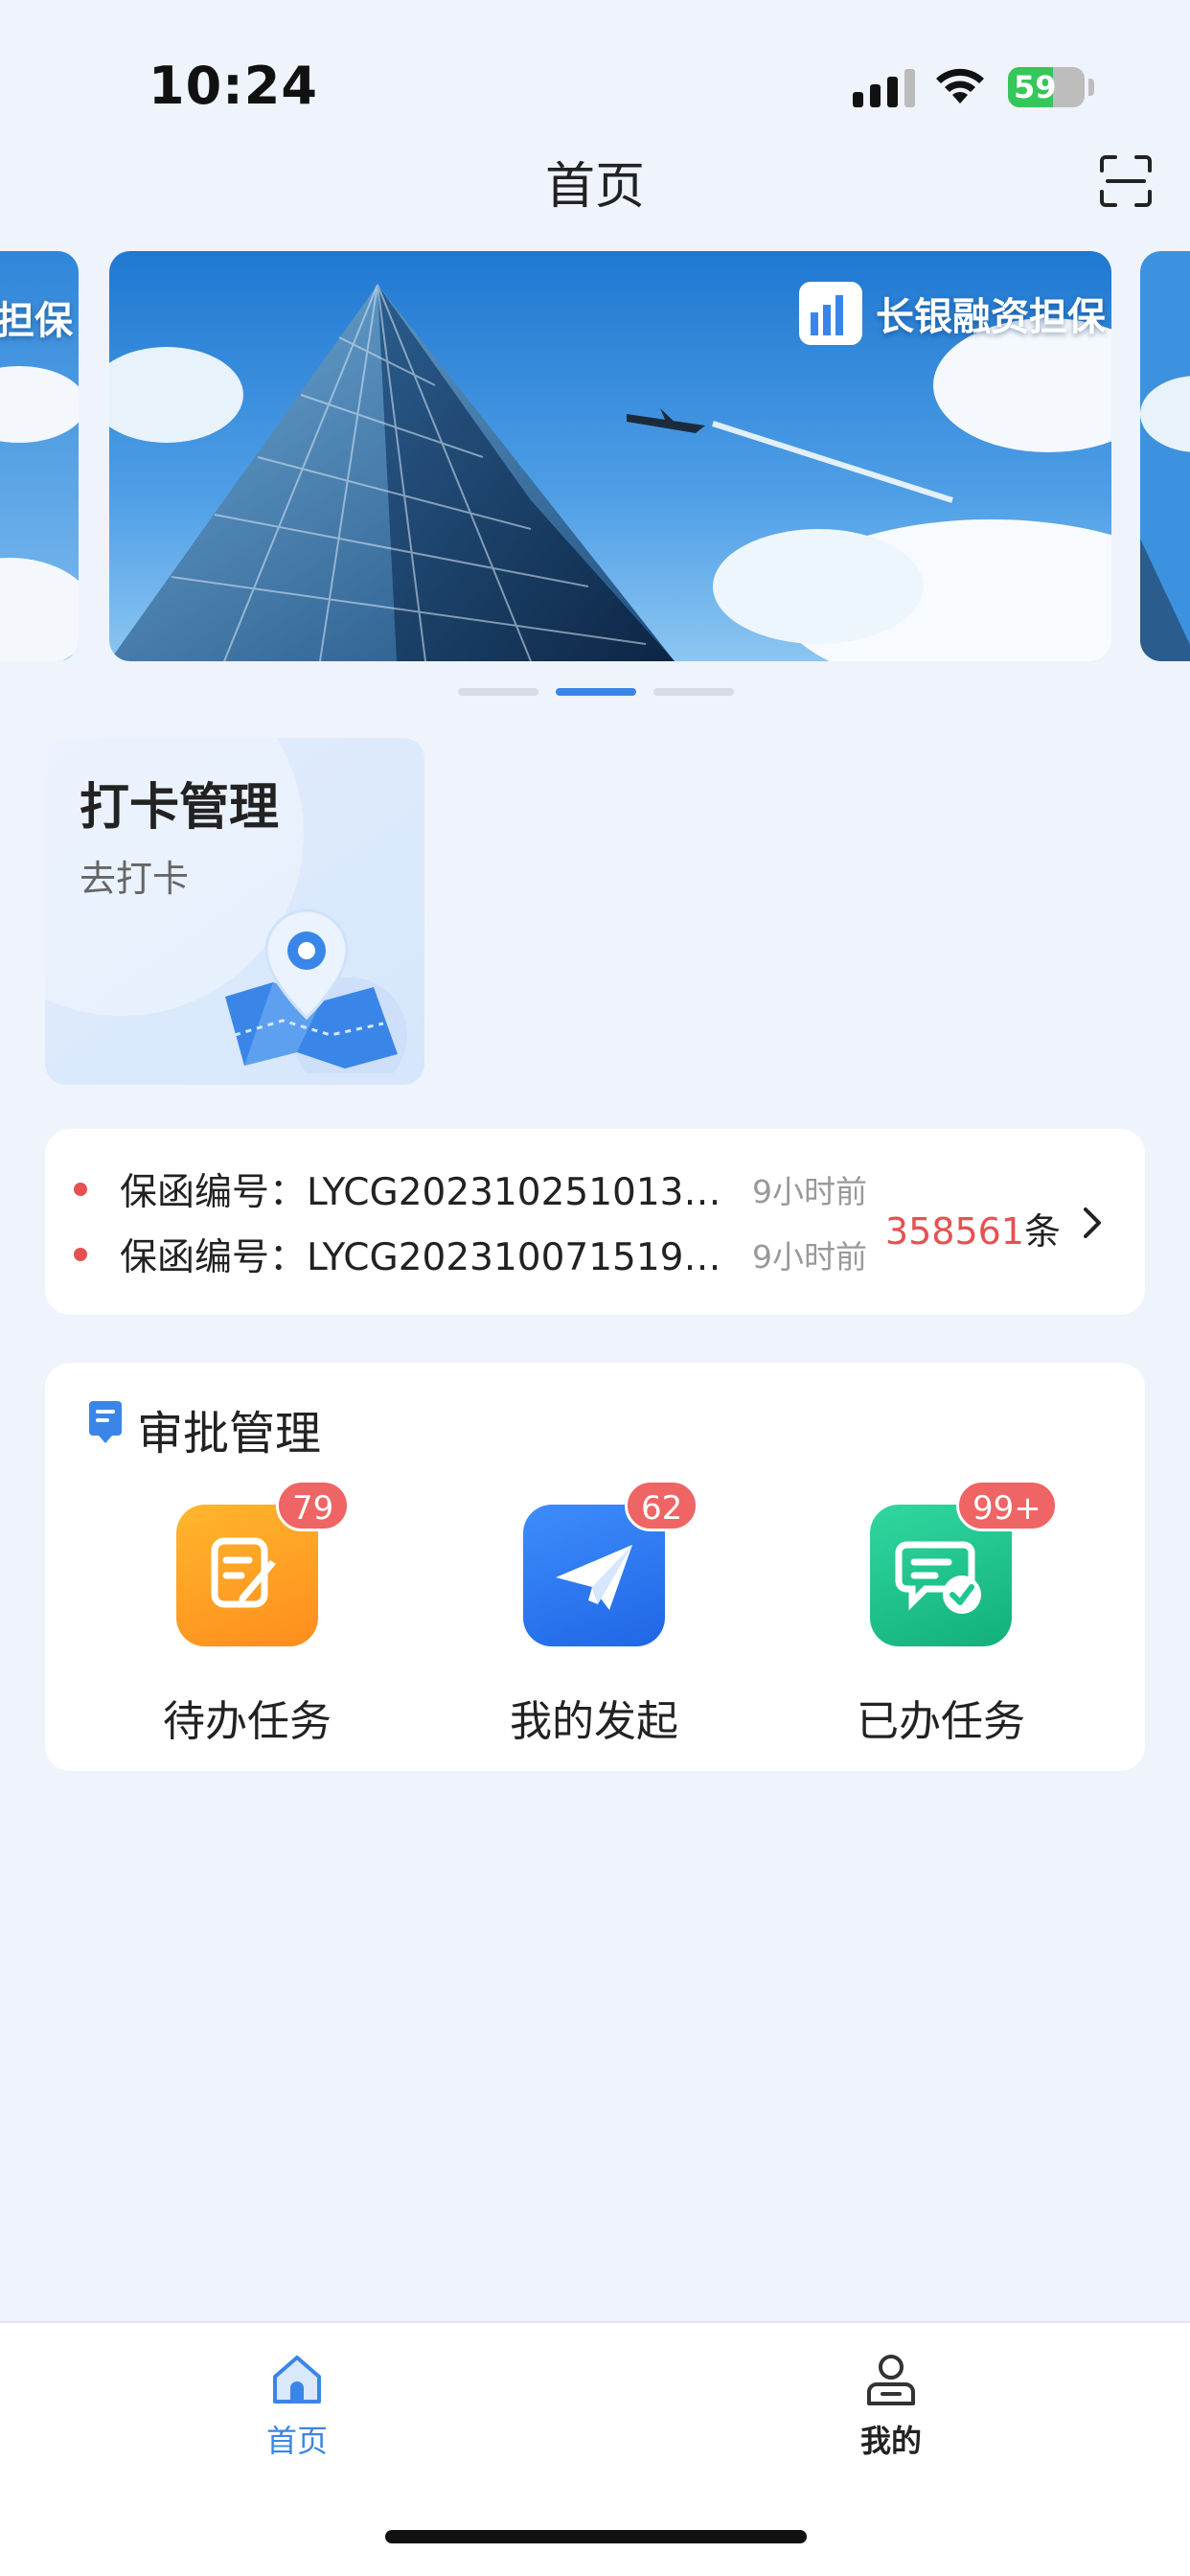  I want to click on tile-label: 待办任务, so click(248, 1721).